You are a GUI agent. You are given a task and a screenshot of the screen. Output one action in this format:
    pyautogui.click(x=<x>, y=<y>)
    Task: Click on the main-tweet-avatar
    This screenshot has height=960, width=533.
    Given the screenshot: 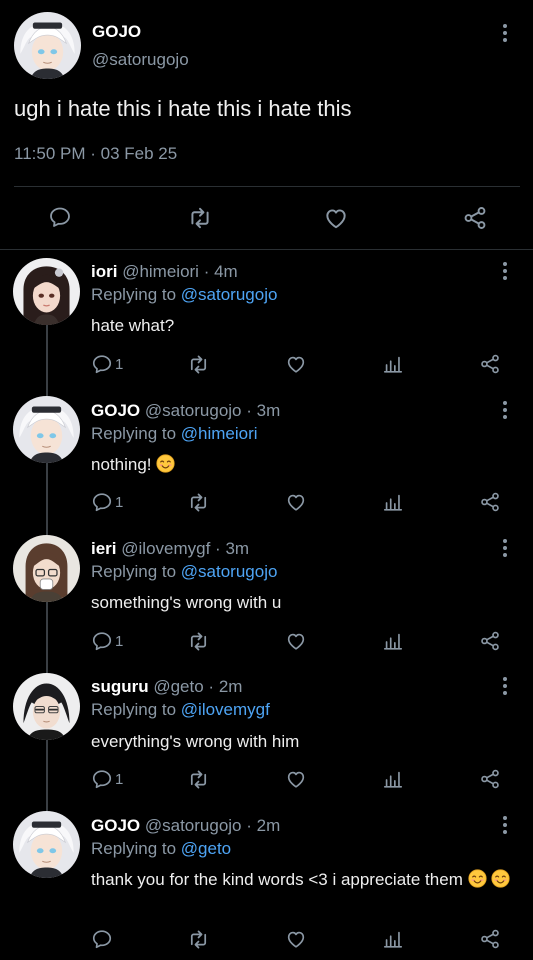 What is the action you would take?
    pyautogui.click(x=47, y=45)
    